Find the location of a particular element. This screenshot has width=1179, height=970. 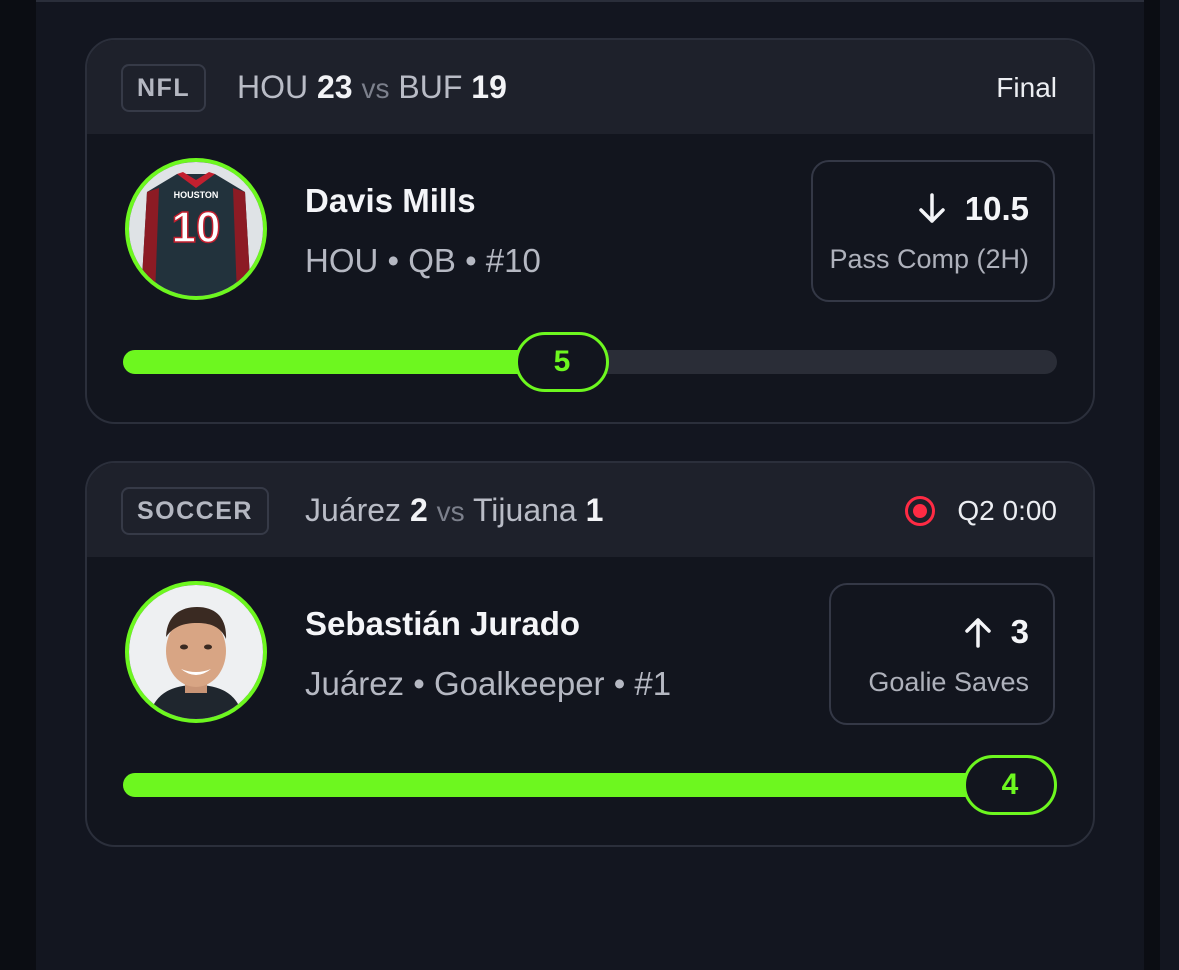

player-name: Davis Mills is located at coordinates (390, 200).